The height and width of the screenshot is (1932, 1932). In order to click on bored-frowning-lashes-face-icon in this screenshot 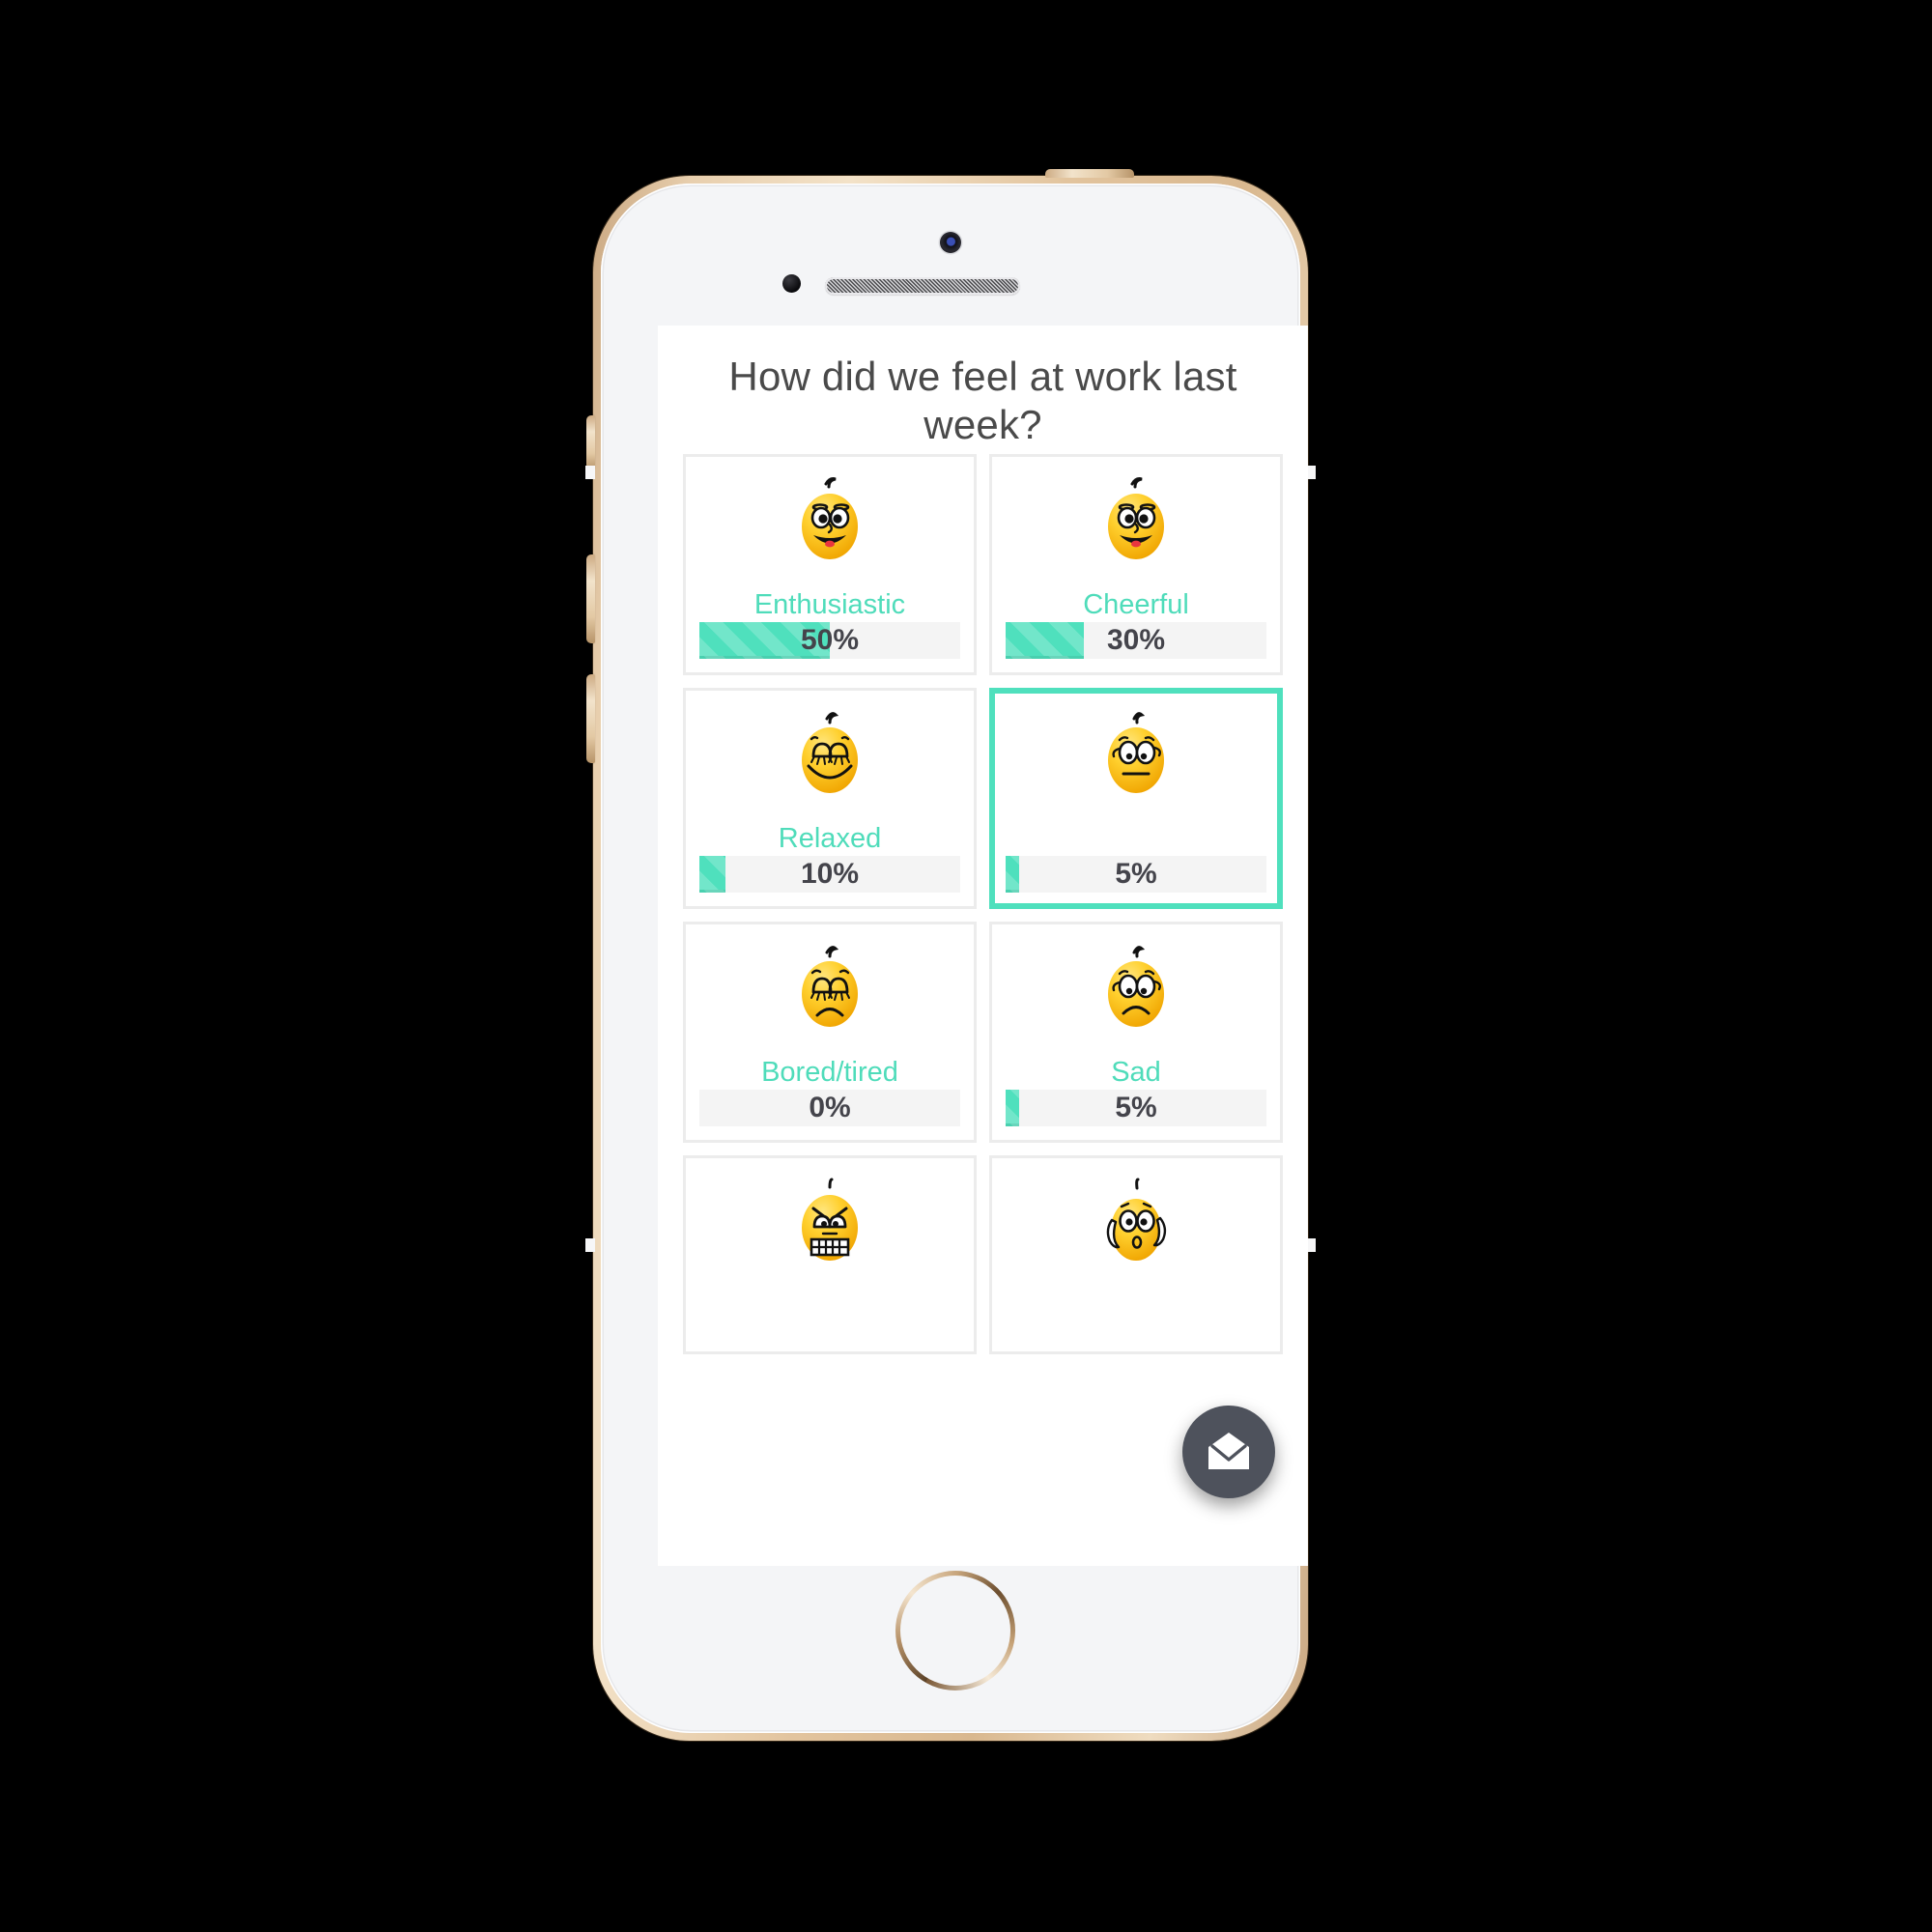, I will do `click(830, 988)`.